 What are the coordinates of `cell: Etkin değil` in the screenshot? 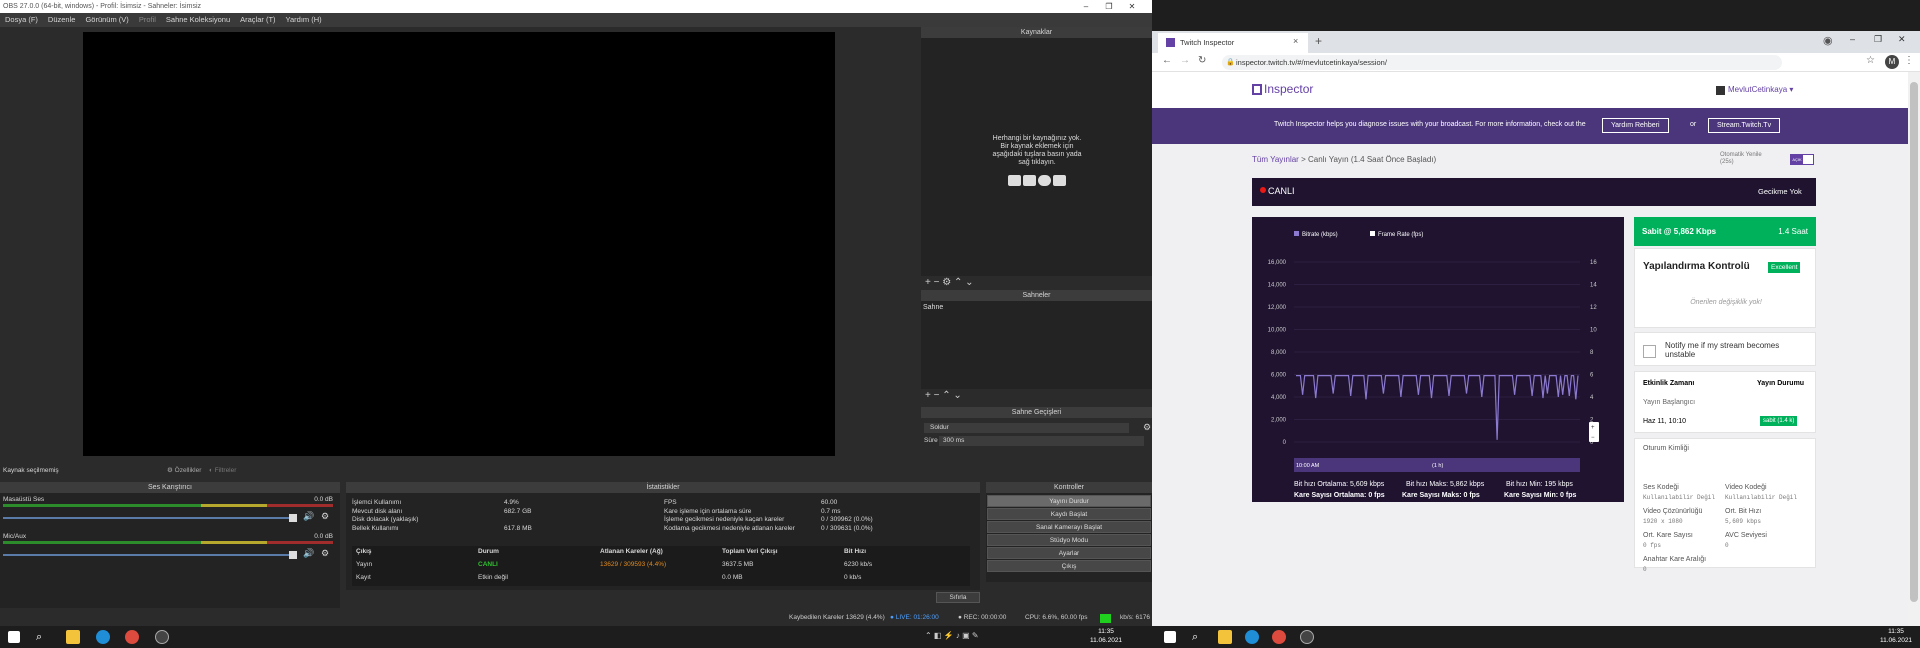 It's located at (493, 577).